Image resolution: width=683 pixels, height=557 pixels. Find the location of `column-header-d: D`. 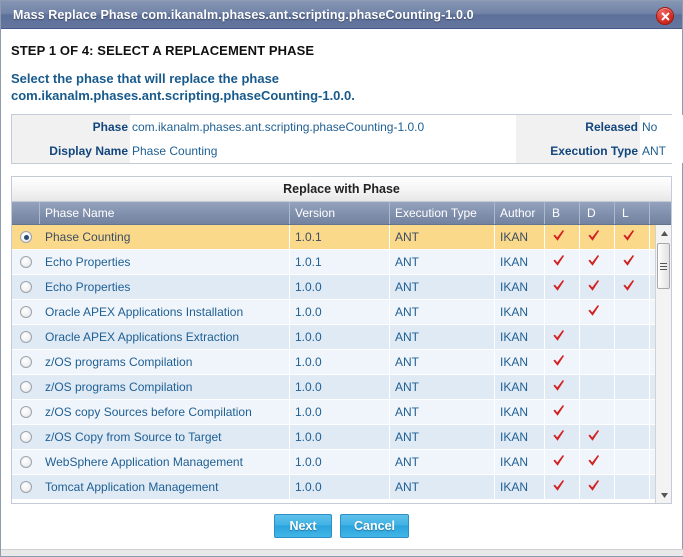

column-header-d: D is located at coordinates (597, 213).